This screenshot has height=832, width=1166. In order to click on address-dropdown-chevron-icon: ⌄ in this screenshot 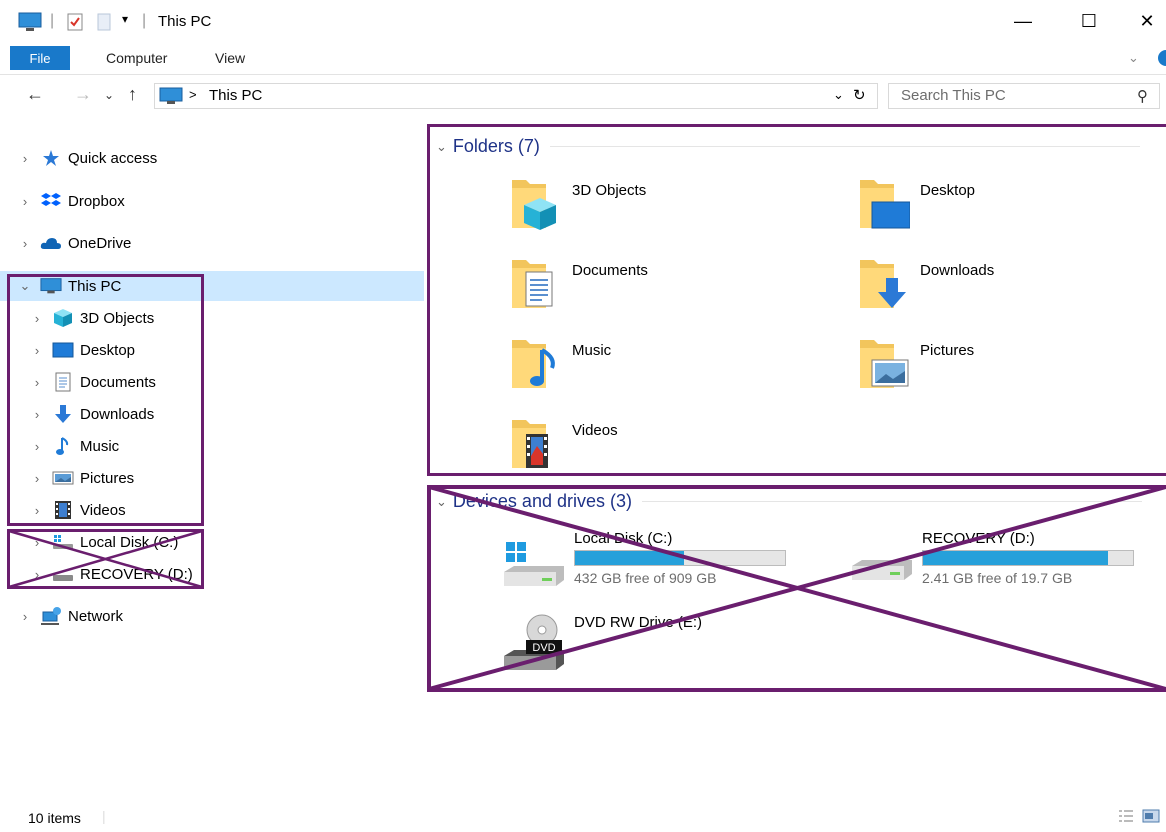, I will do `click(838, 95)`.